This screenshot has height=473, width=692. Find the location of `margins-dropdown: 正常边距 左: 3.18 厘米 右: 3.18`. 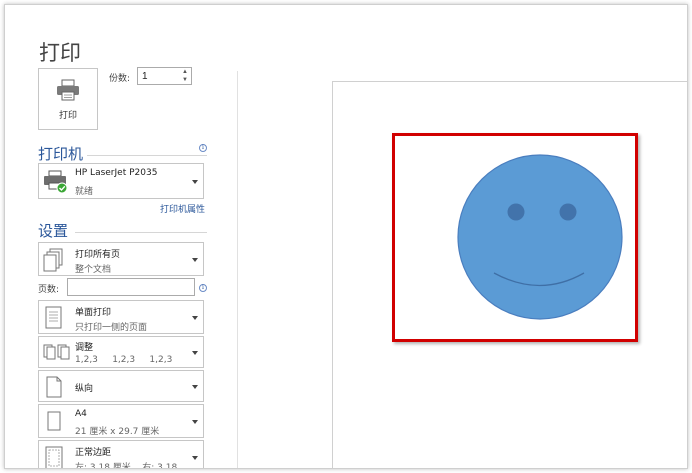

margins-dropdown: 正常边距 左: 3.18 厘米 右: 3.18 is located at coordinates (121, 454).